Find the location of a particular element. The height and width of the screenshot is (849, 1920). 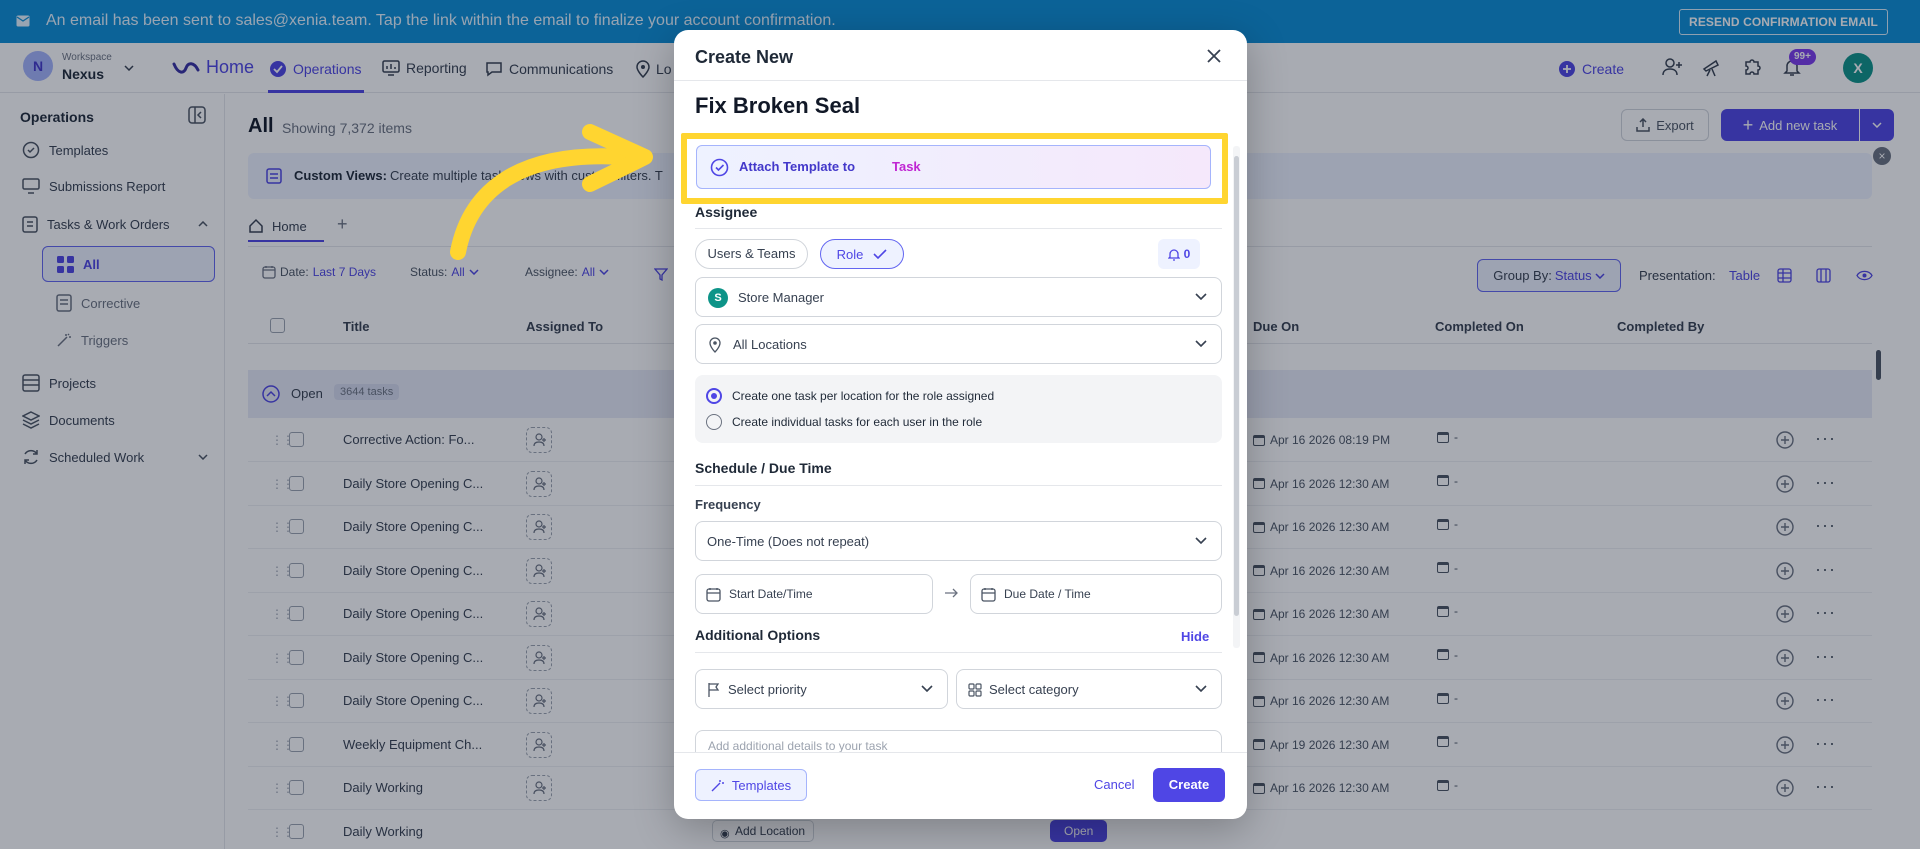

radio-one-per-location is located at coordinates (714, 396).